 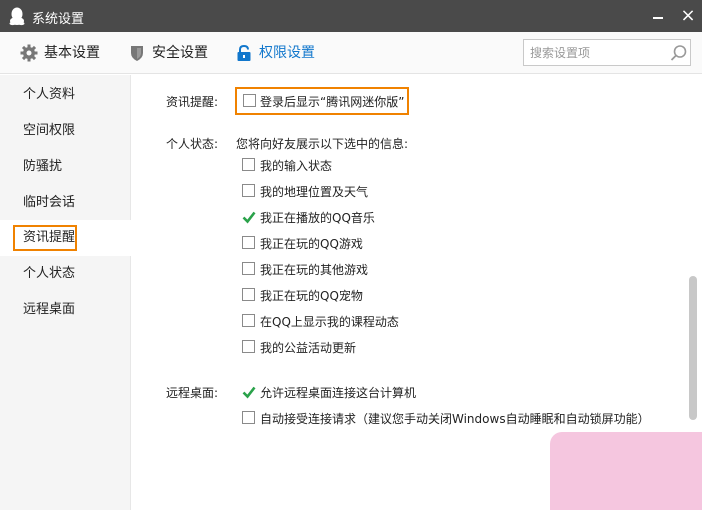 I want to click on gear-icon, so click(x=29, y=53).